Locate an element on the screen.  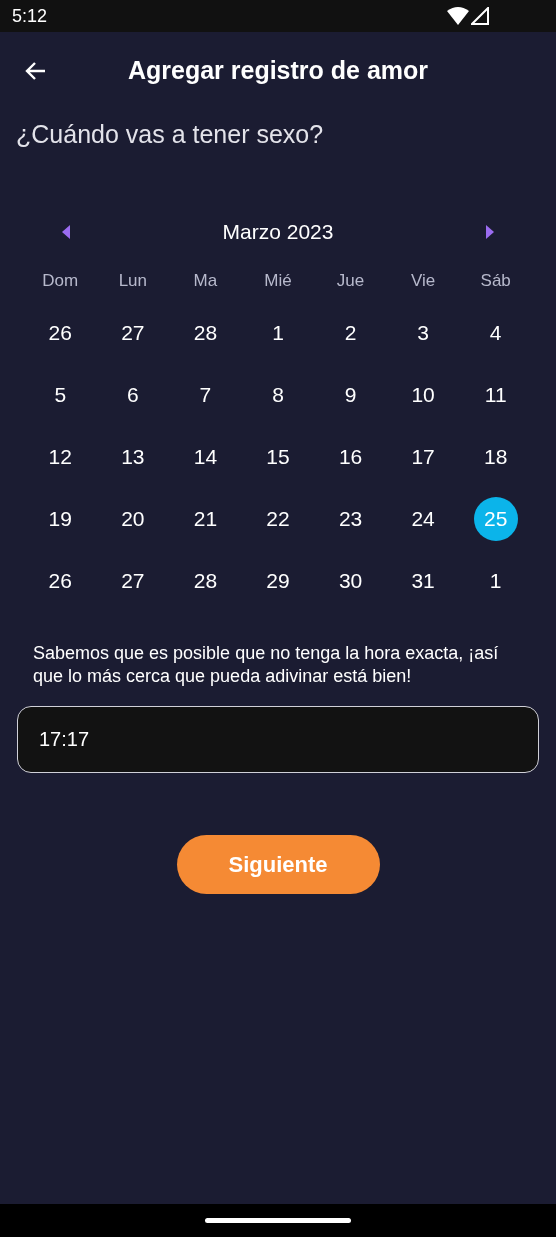
calendar-day: 14 is located at coordinates (205, 456).